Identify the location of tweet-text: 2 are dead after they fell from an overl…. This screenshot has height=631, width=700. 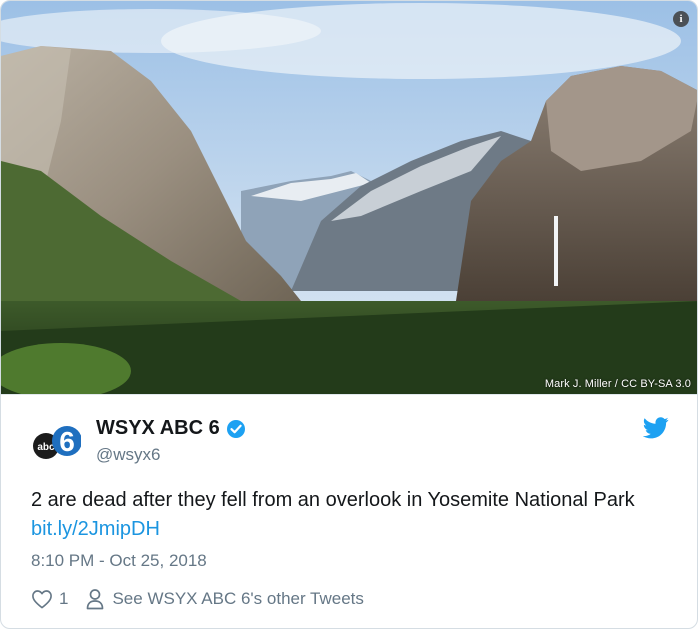
(351, 515).